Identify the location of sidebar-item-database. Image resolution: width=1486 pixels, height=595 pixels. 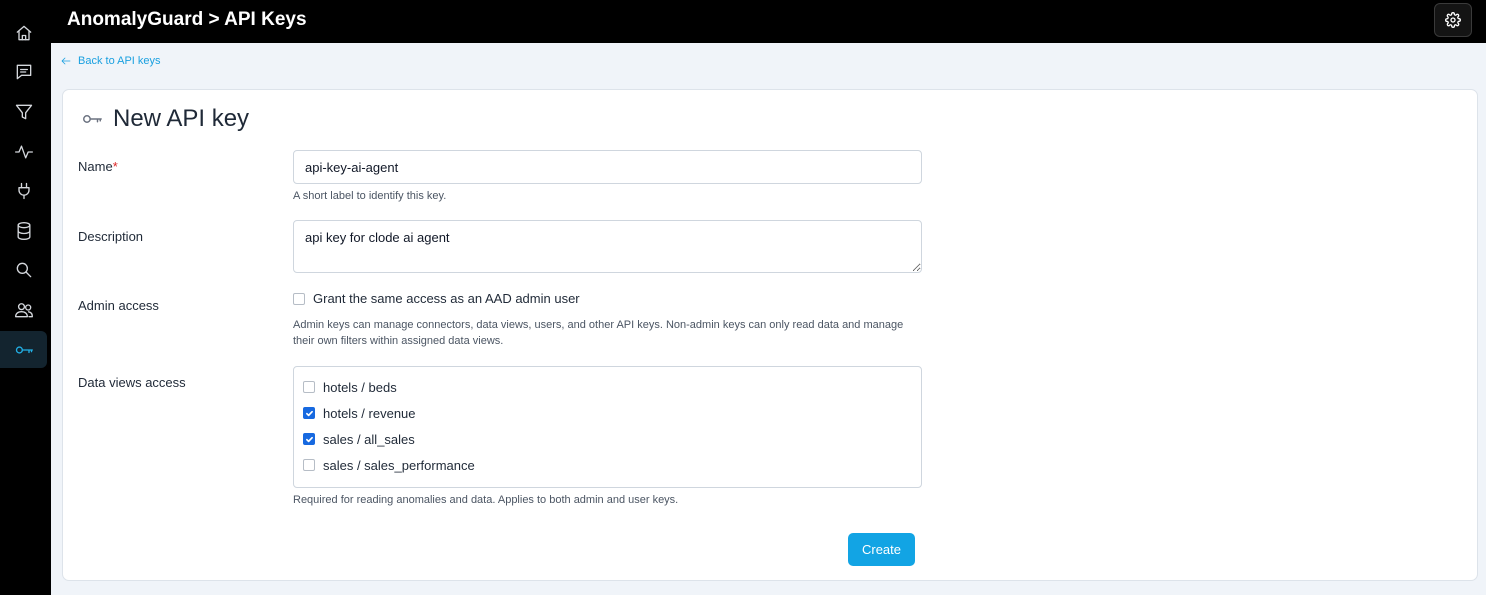
(23, 230).